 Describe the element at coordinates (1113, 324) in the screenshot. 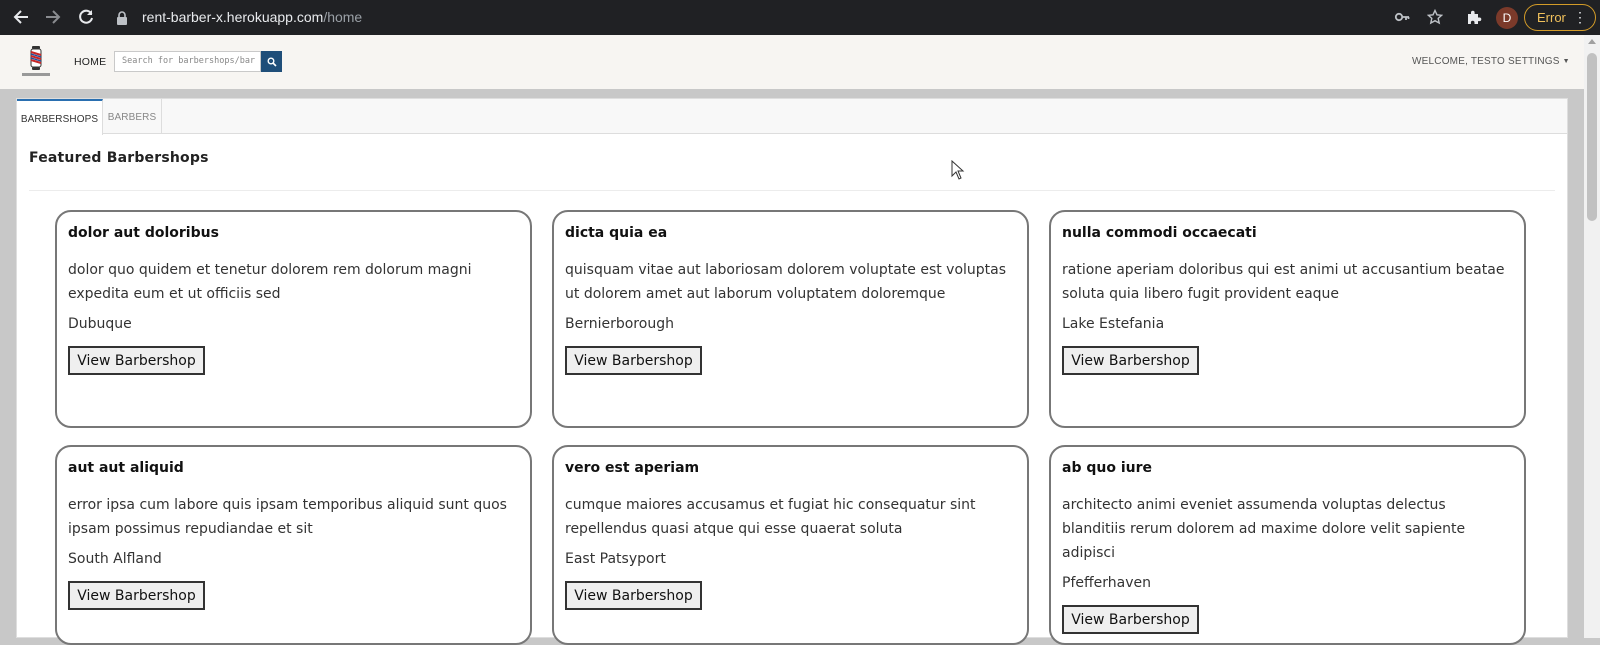

I see `card-city: Lake Estefania` at that location.